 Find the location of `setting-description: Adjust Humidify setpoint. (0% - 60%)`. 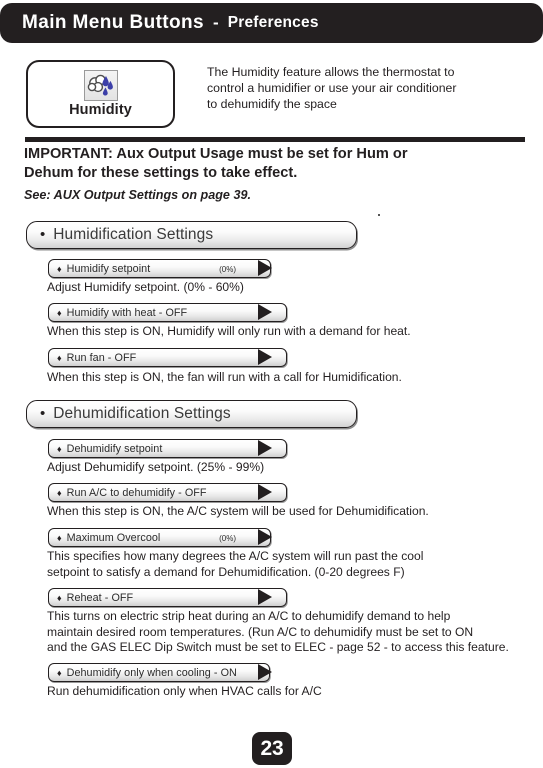

setting-description: Adjust Humidify setpoint. (0% - 60%) is located at coordinates (145, 288).